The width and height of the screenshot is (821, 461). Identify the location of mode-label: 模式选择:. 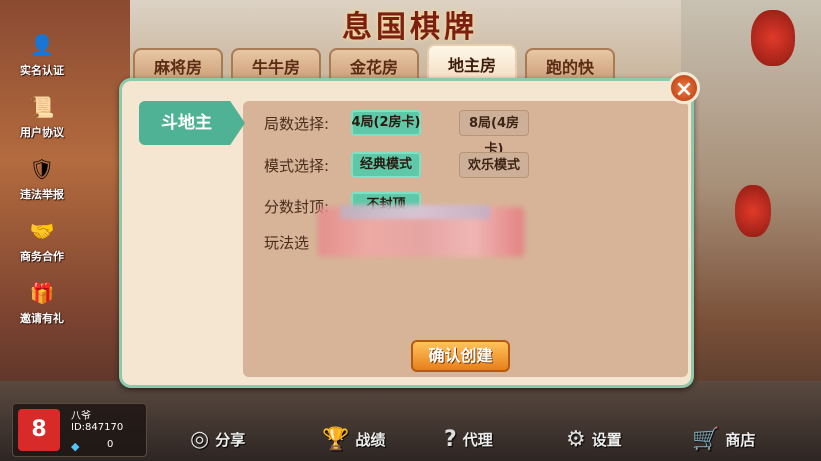
(297, 166).